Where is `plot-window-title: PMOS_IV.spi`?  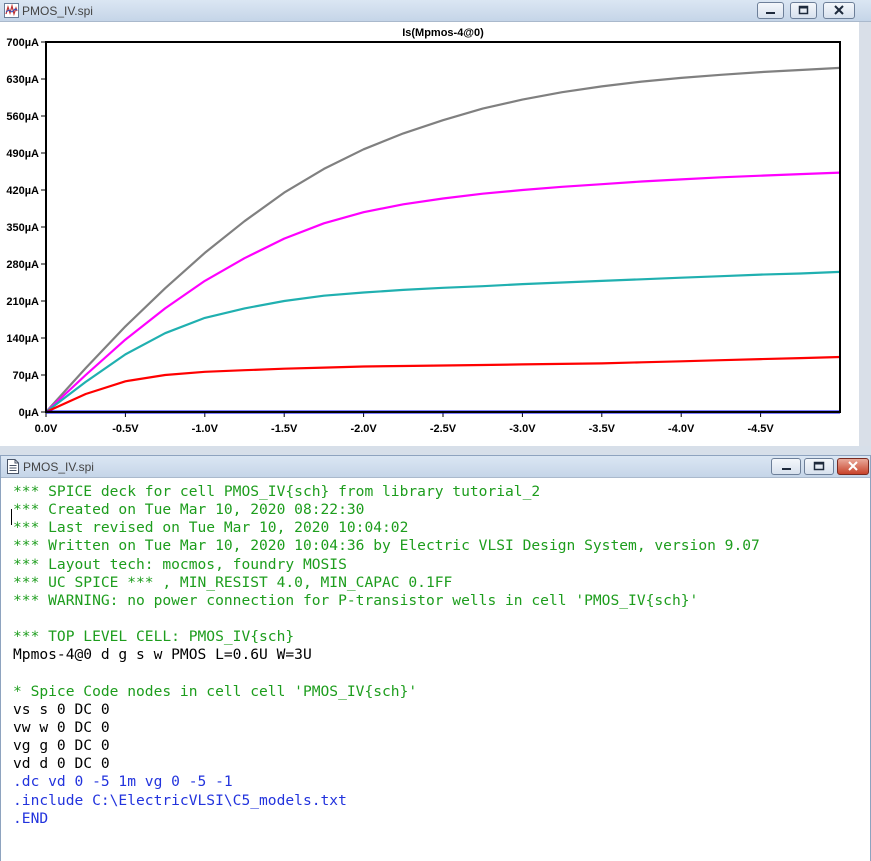 plot-window-title: PMOS_IV.spi is located at coordinates (57, 11).